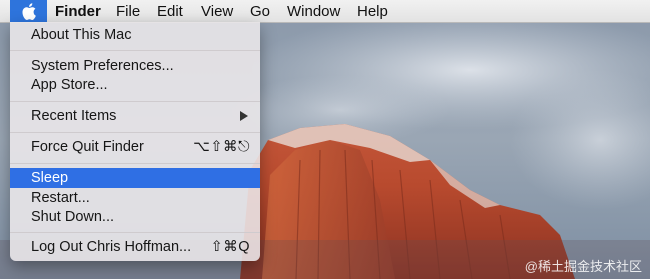 This screenshot has height=279, width=650. I want to click on keyboard-shortcut: ⇧⌘Q, so click(230, 247).